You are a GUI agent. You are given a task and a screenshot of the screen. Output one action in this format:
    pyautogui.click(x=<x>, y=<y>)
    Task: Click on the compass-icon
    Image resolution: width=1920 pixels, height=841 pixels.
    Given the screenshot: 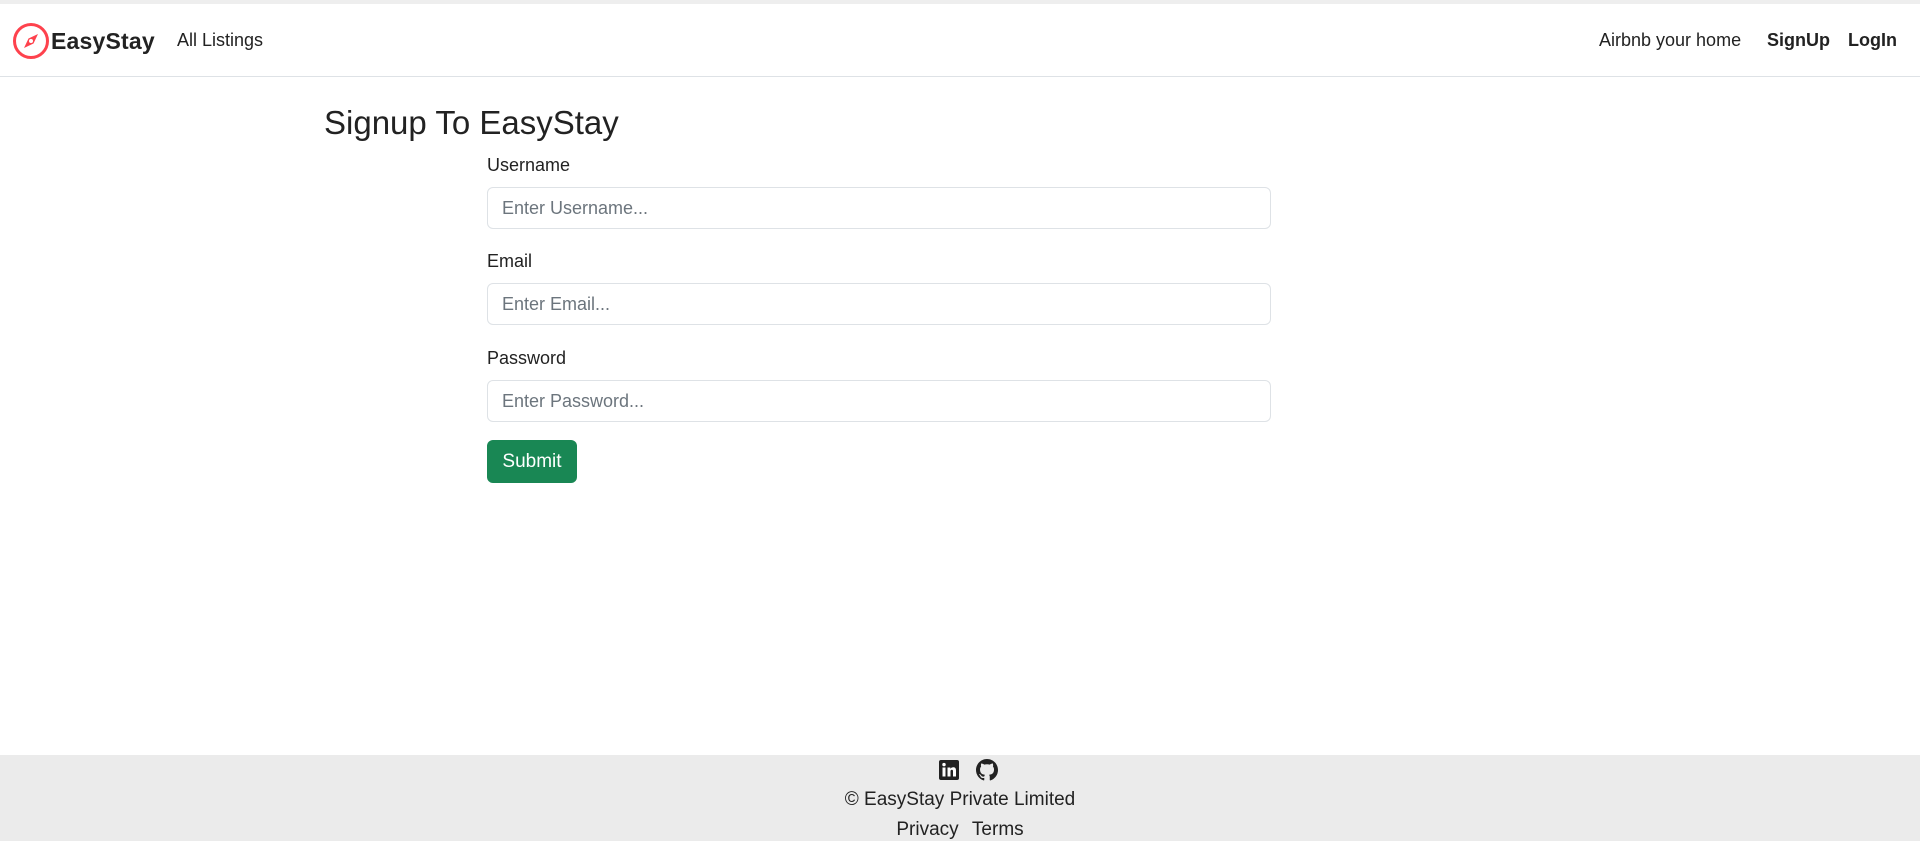 What is the action you would take?
    pyautogui.click(x=31, y=41)
    